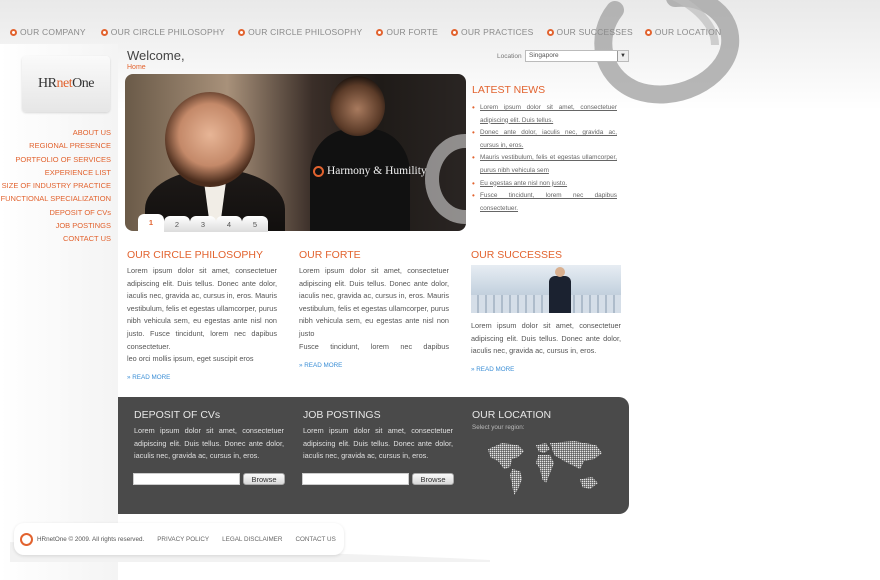 The height and width of the screenshot is (580, 880). What do you see at coordinates (177, 224) in the screenshot?
I see `hero-page-2: 2` at bounding box center [177, 224].